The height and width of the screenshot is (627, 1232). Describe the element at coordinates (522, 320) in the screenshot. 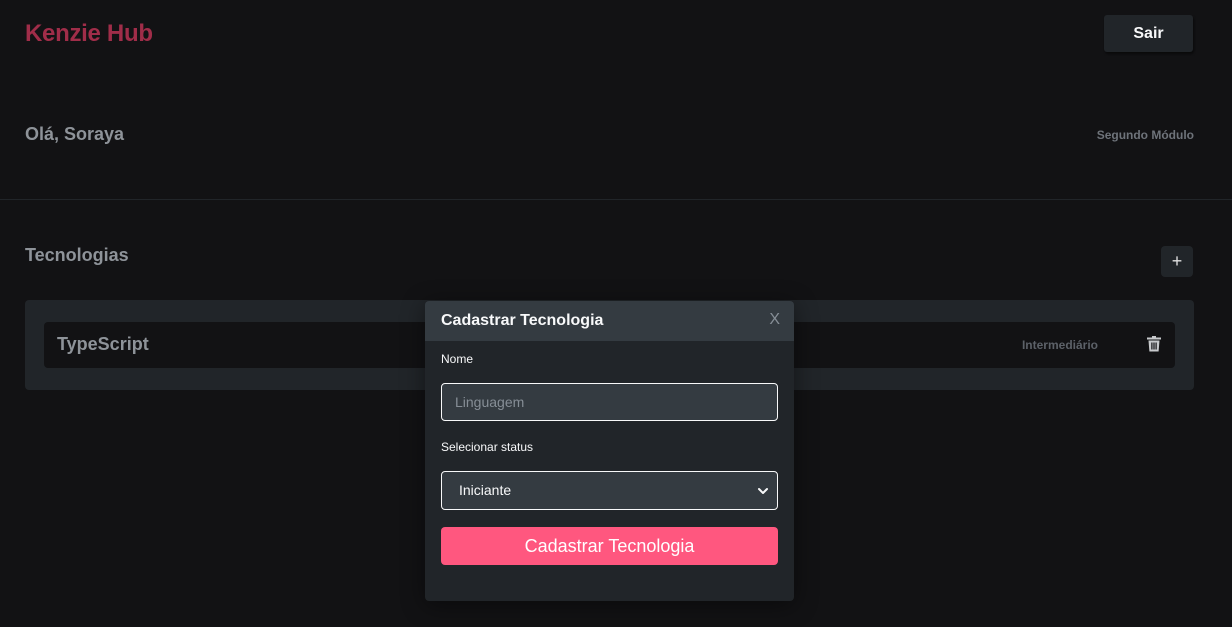

I see `modal-title: Cadastrar Tecnologia` at that location.